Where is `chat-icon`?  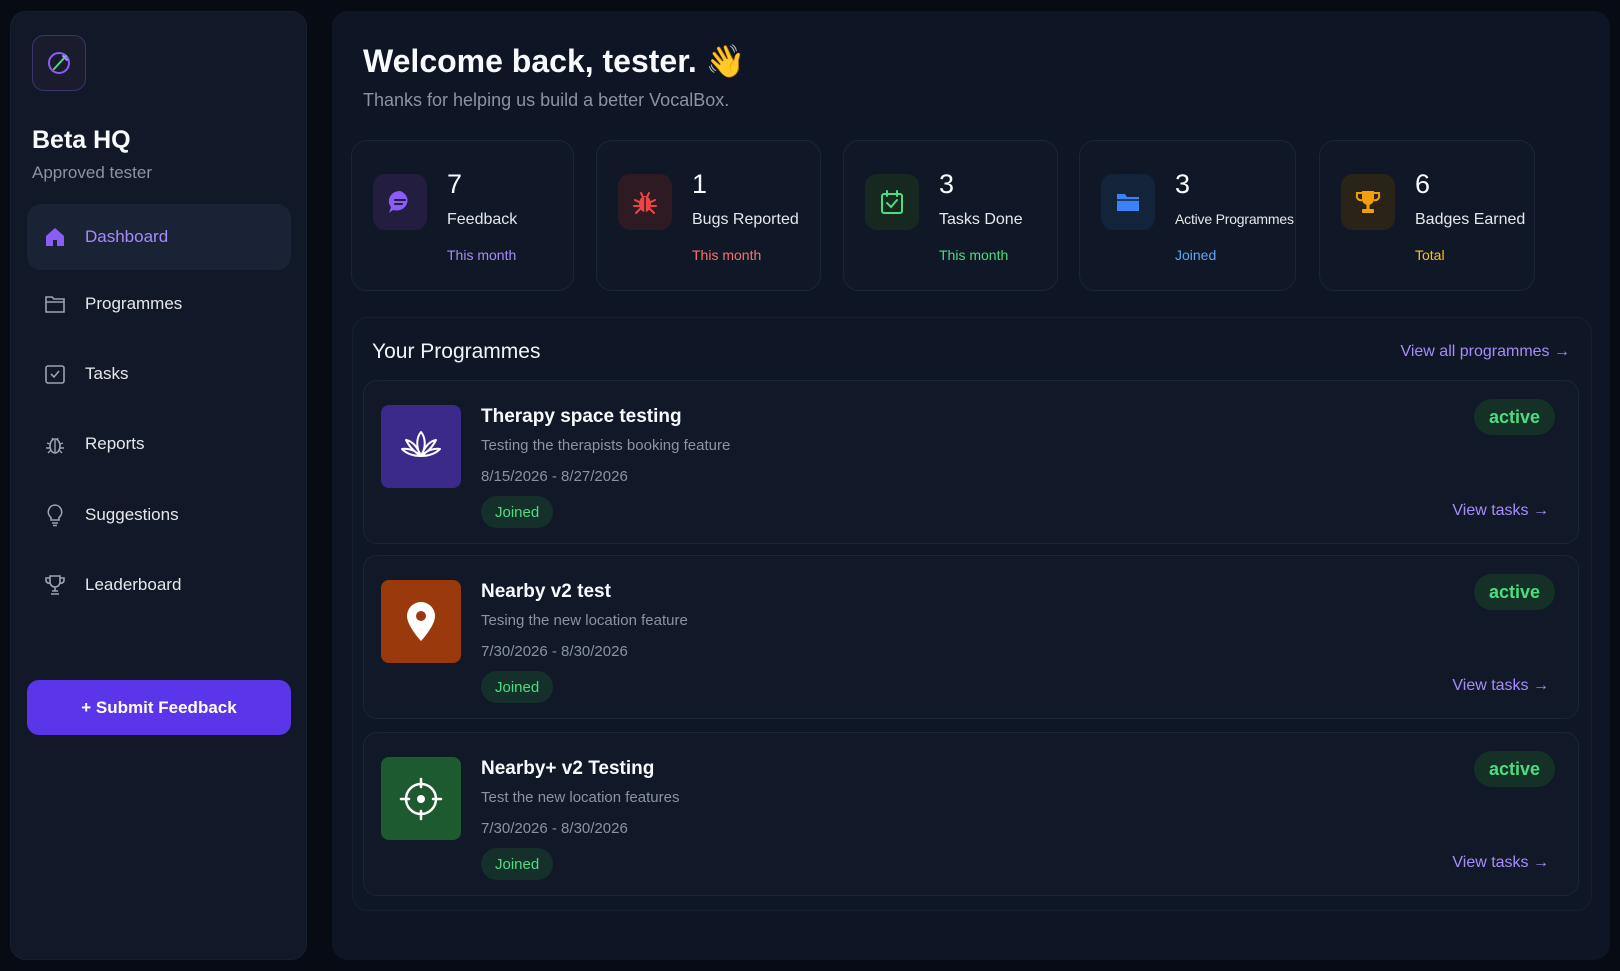
chat-icon is located at coordinates (400, 202).